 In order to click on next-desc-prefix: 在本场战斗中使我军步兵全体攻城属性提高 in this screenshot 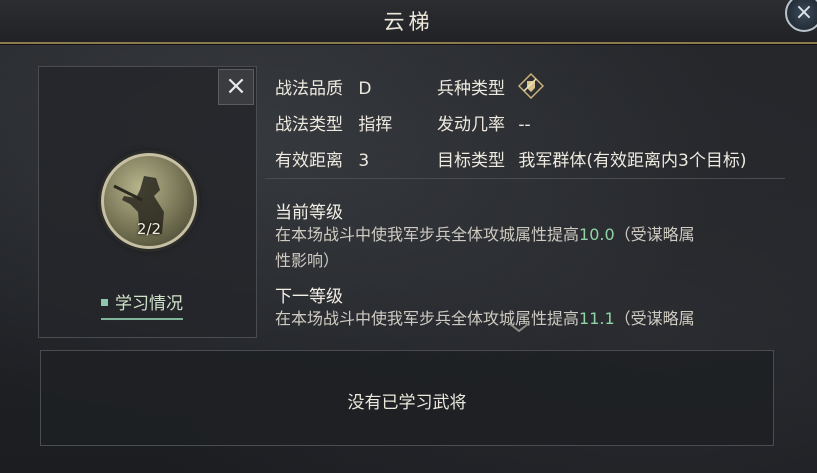, I will do `click(427, 318)`.